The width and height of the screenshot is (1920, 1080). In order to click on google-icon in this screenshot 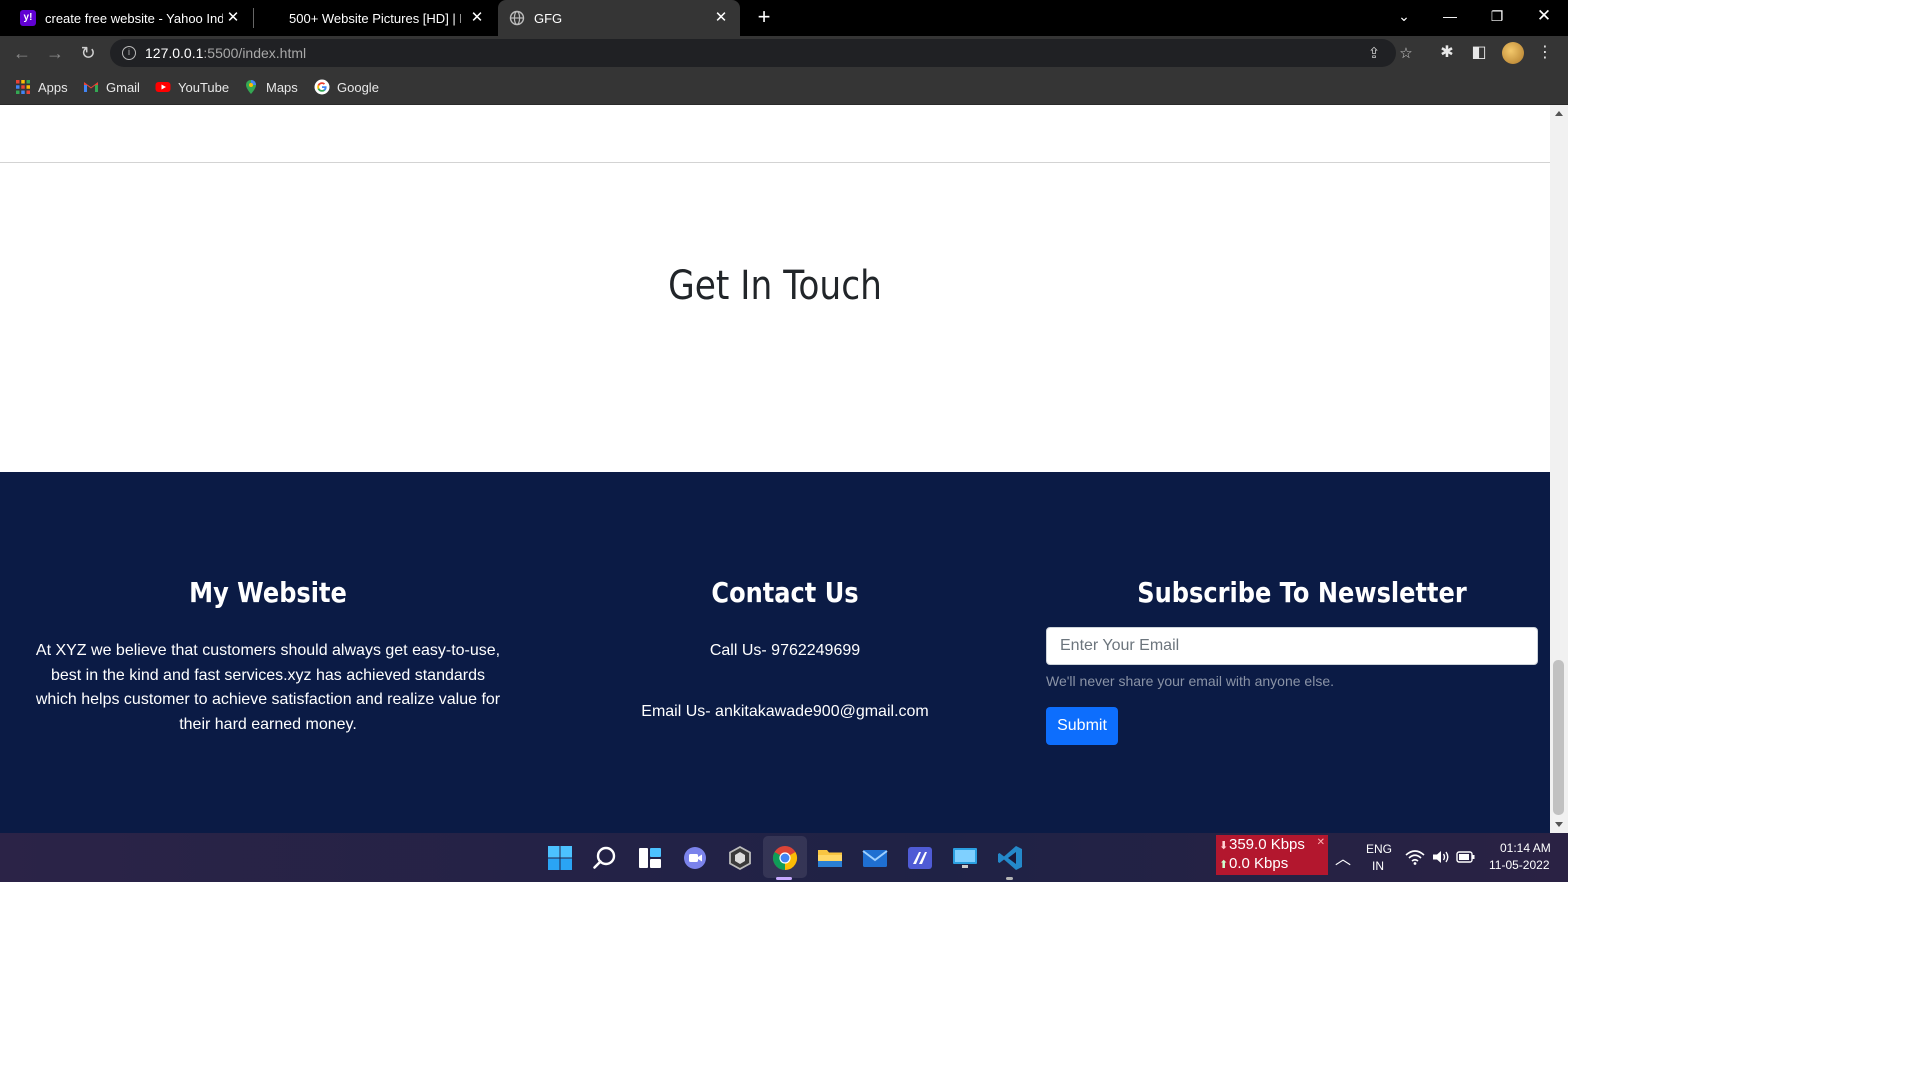, I will do `click(322, 87)`.